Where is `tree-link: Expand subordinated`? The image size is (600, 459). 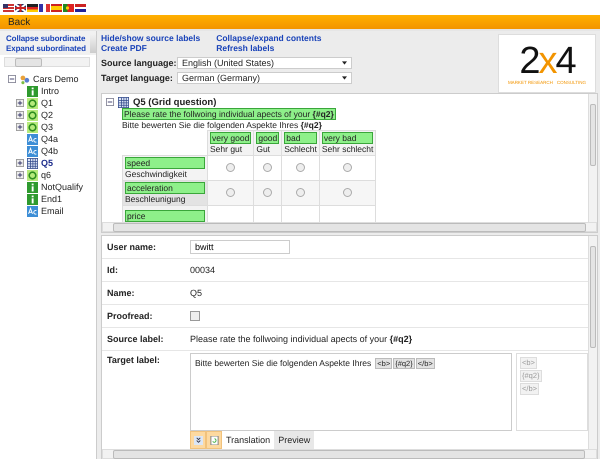
tree-link: Expand subordinated is located at coordinates (47, 48).